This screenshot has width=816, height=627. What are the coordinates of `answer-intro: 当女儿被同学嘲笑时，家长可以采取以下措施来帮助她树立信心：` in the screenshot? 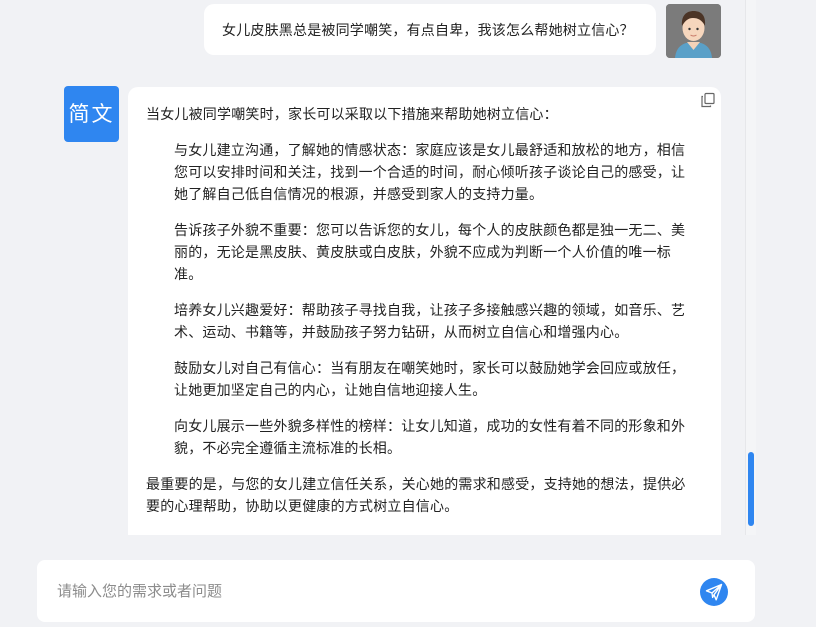 It's located at (352, 115).